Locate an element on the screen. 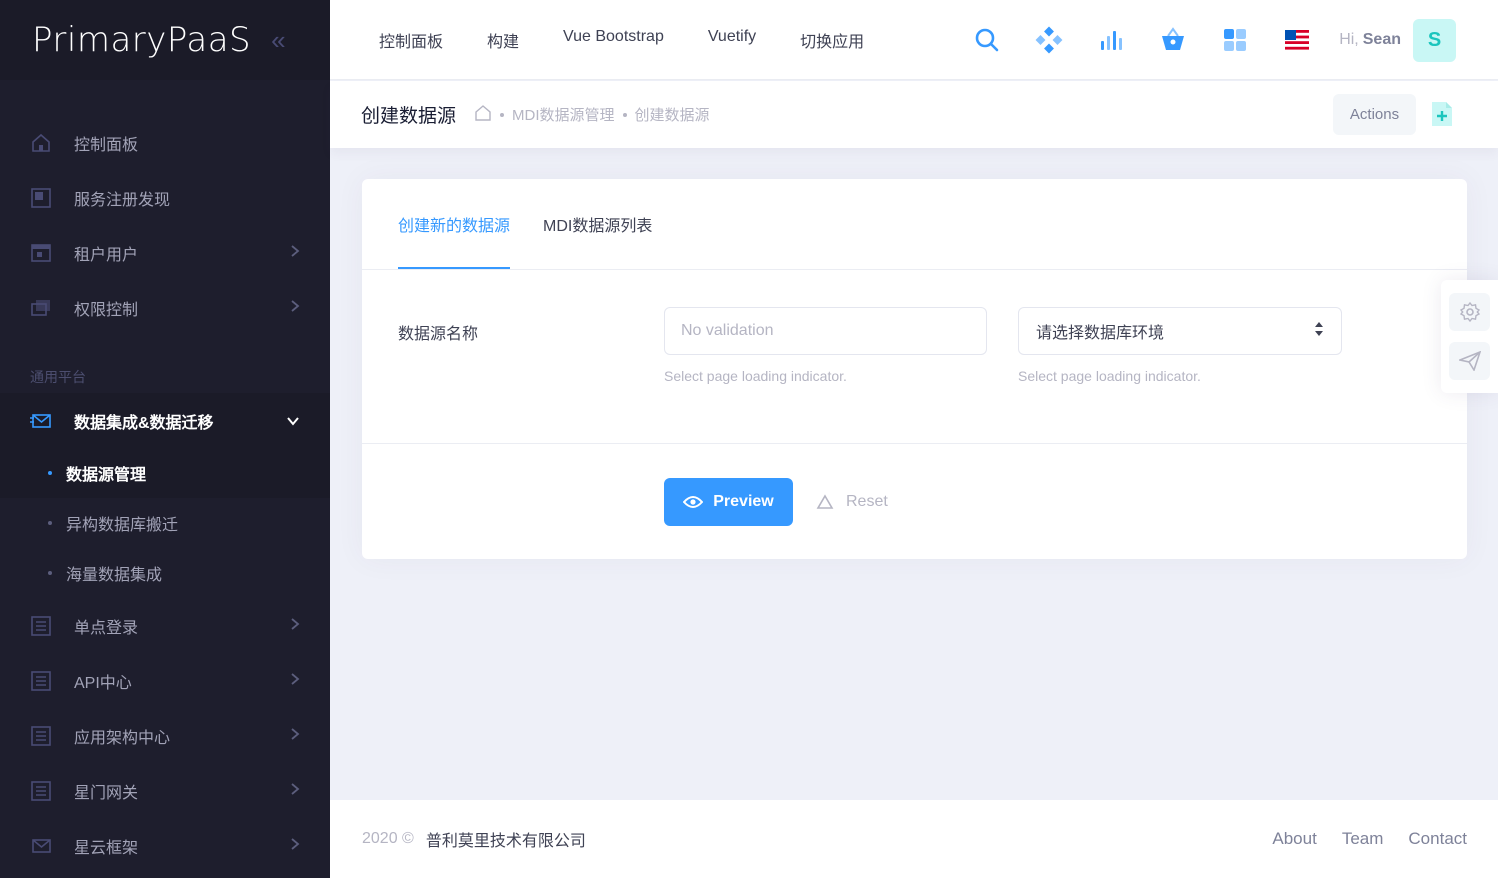 Image resolution: width=1498 pixels, height=878 pixels. page-footer: 2020 © 普利莫里技术有限公司 About Team Contact is located at coordinates (914, 839).